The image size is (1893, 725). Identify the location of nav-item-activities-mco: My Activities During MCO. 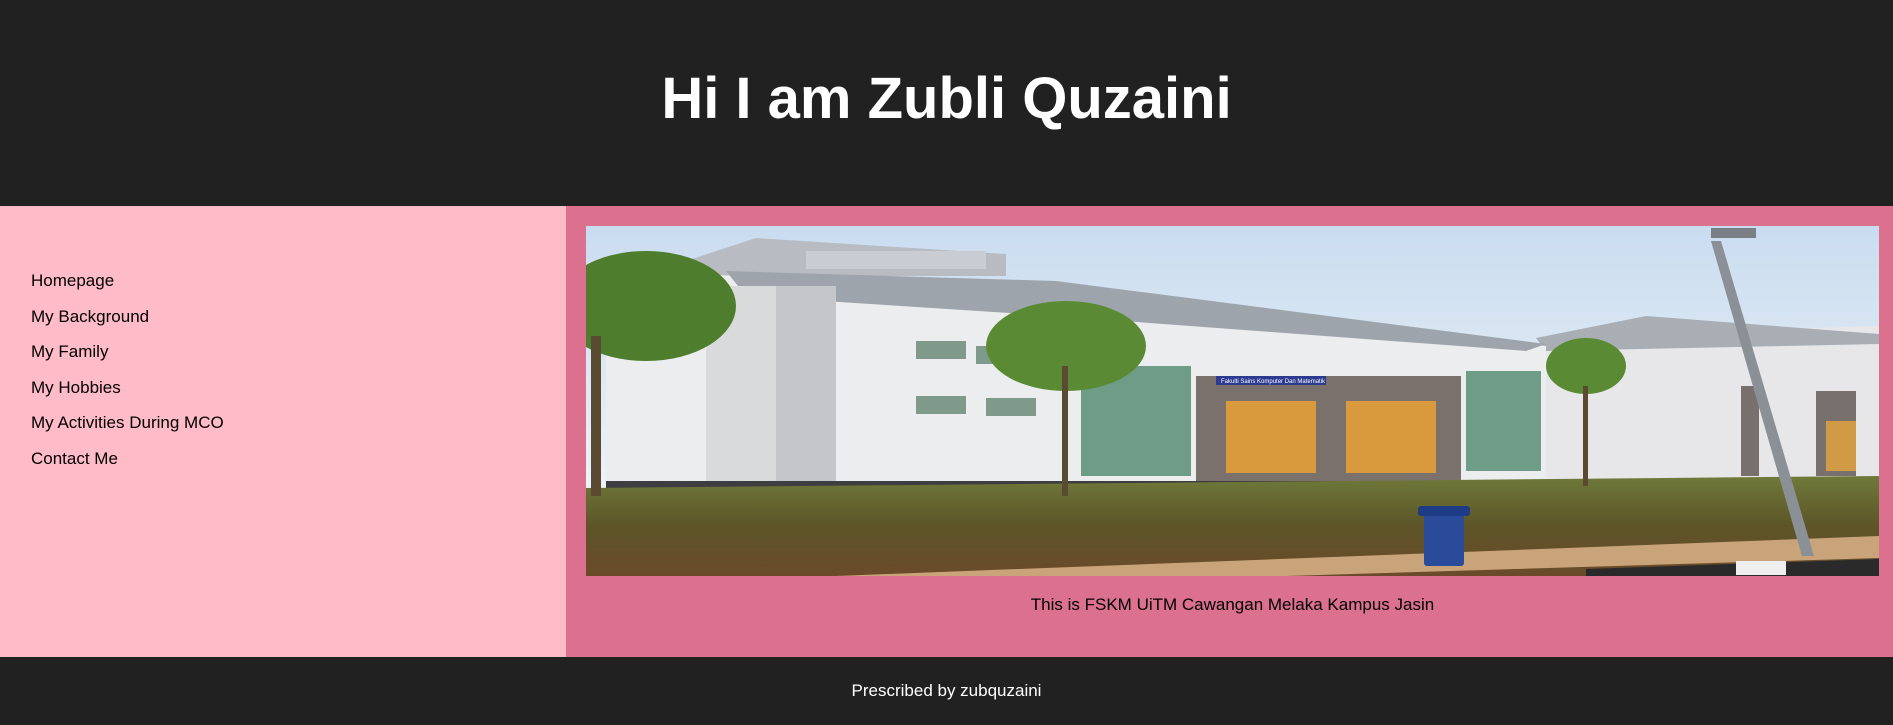
(127, 431).